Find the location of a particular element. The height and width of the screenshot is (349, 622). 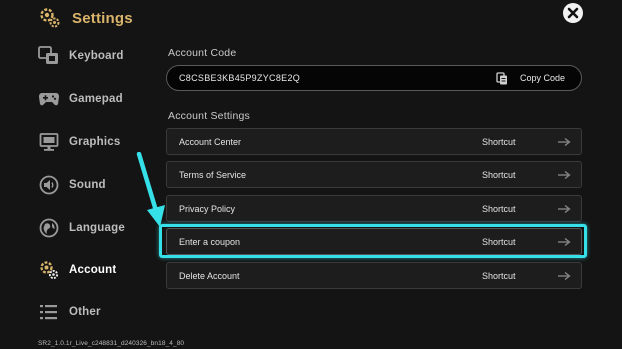

row-label: Enter a coupon is located at coordinates (210, 242).